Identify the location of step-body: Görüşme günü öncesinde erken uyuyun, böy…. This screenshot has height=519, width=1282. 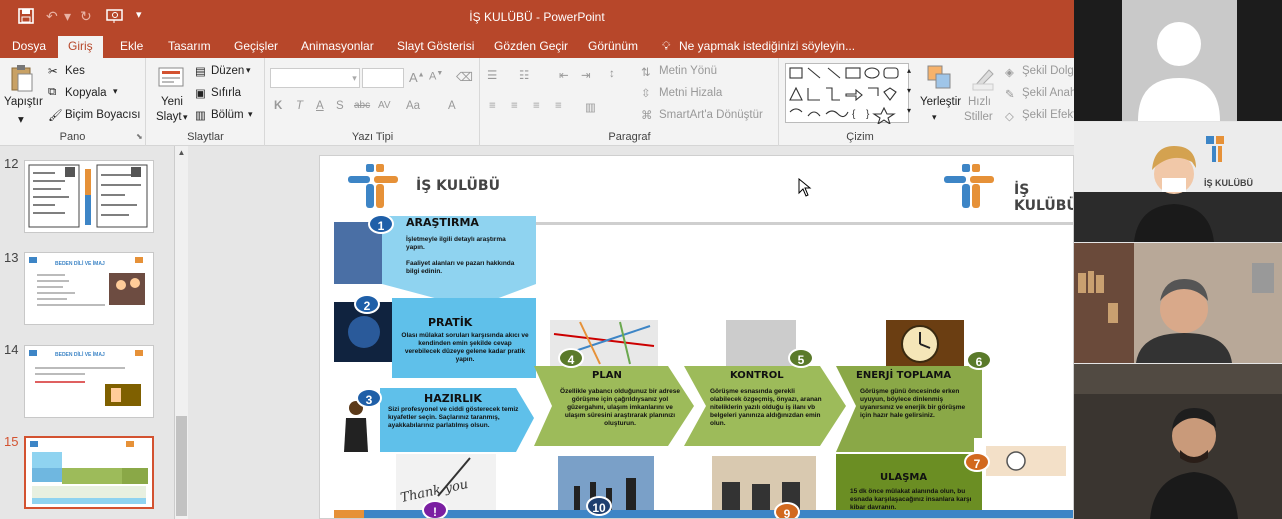
(913, 403).